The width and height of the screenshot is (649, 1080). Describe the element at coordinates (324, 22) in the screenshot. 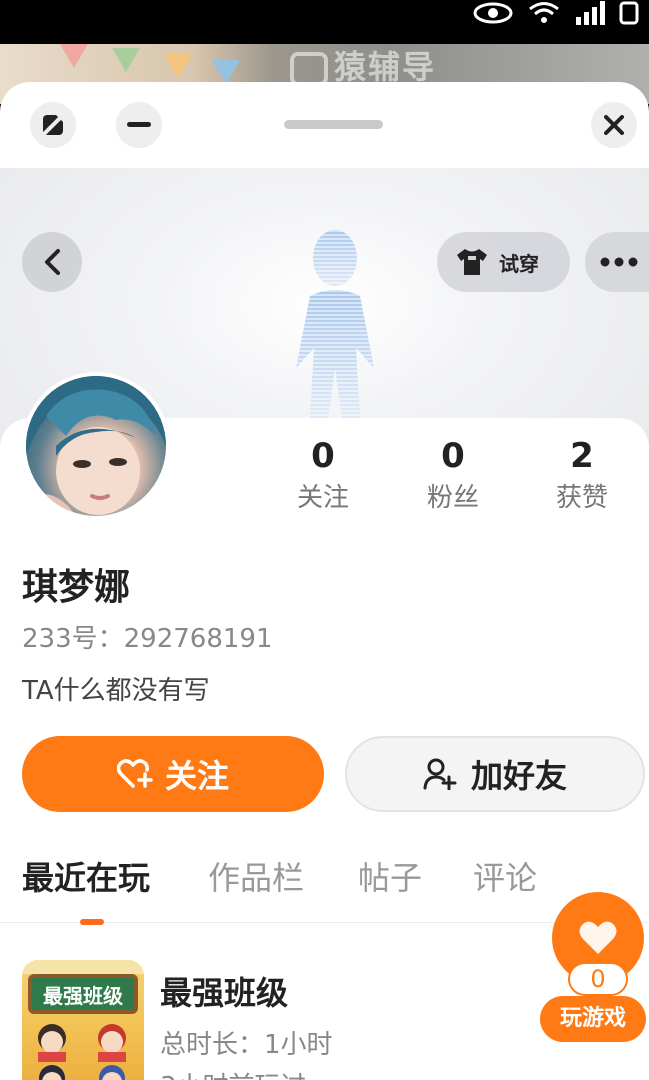

I see `status-bar` at that location.